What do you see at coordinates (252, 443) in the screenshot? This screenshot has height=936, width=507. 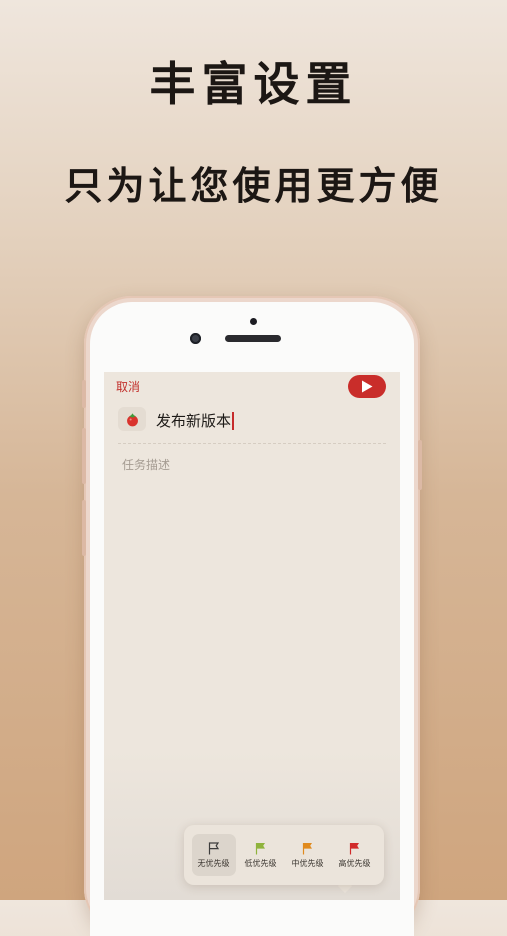 I see `title-divider` at bounding box center [252, 443].